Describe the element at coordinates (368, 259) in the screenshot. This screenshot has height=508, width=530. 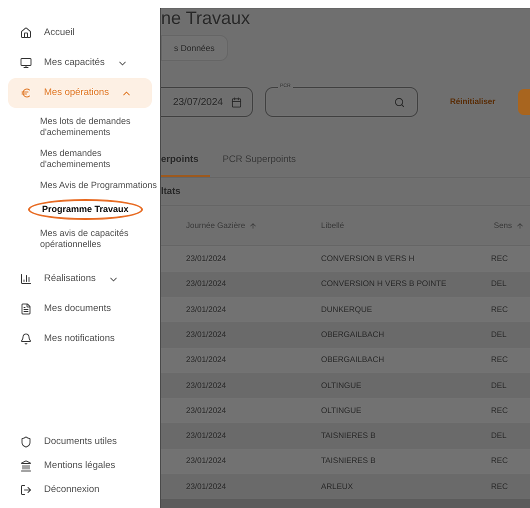
I see `table-cell-text: CONVERSION B VERS H` at that location.